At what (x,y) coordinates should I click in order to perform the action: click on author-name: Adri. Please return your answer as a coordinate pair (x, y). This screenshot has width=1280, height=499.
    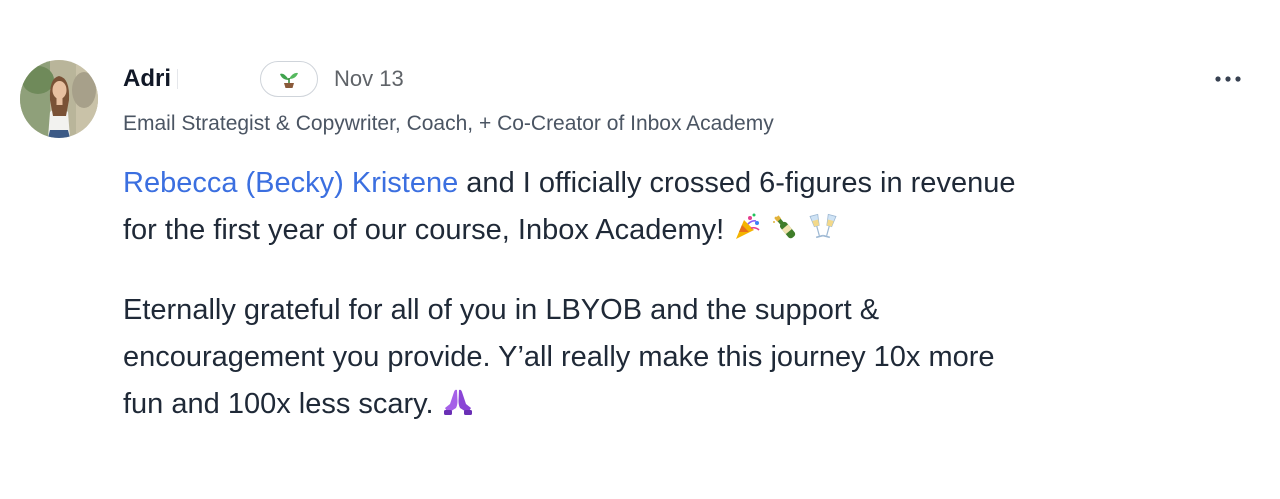
    Looking at the image, I should click on (147, 79).